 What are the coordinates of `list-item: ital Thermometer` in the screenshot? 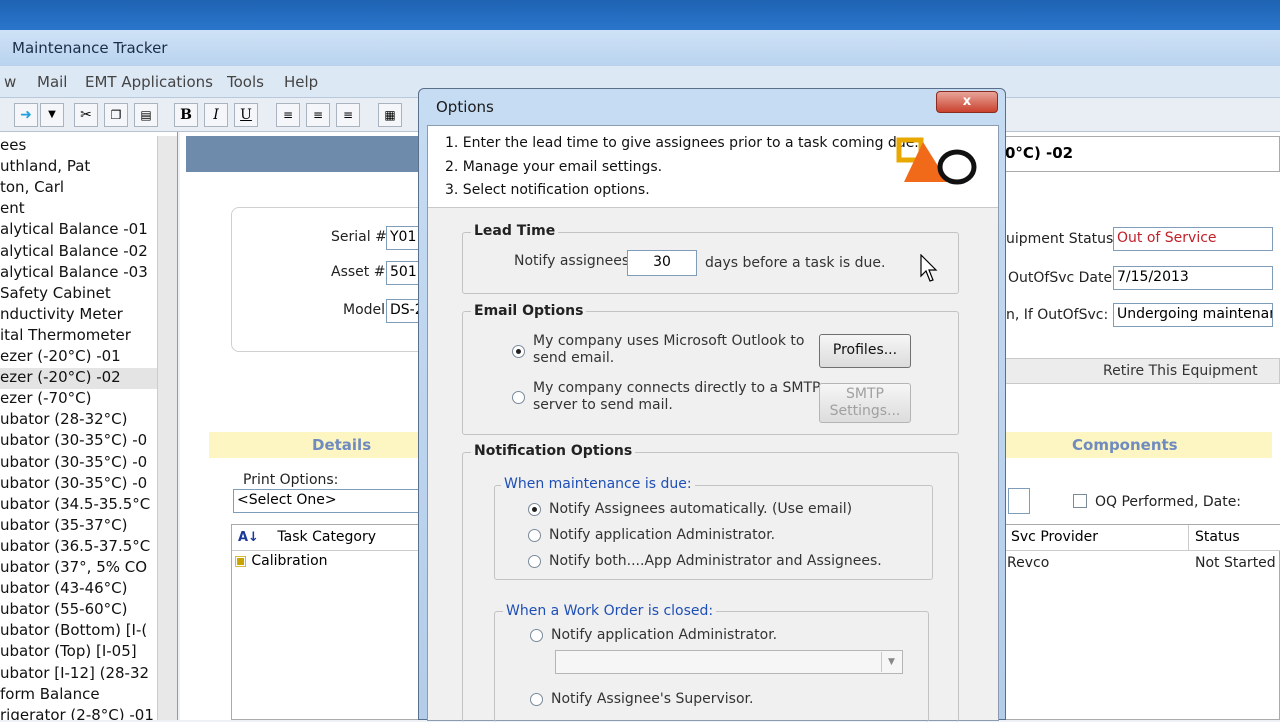 It's located at (78, 336).